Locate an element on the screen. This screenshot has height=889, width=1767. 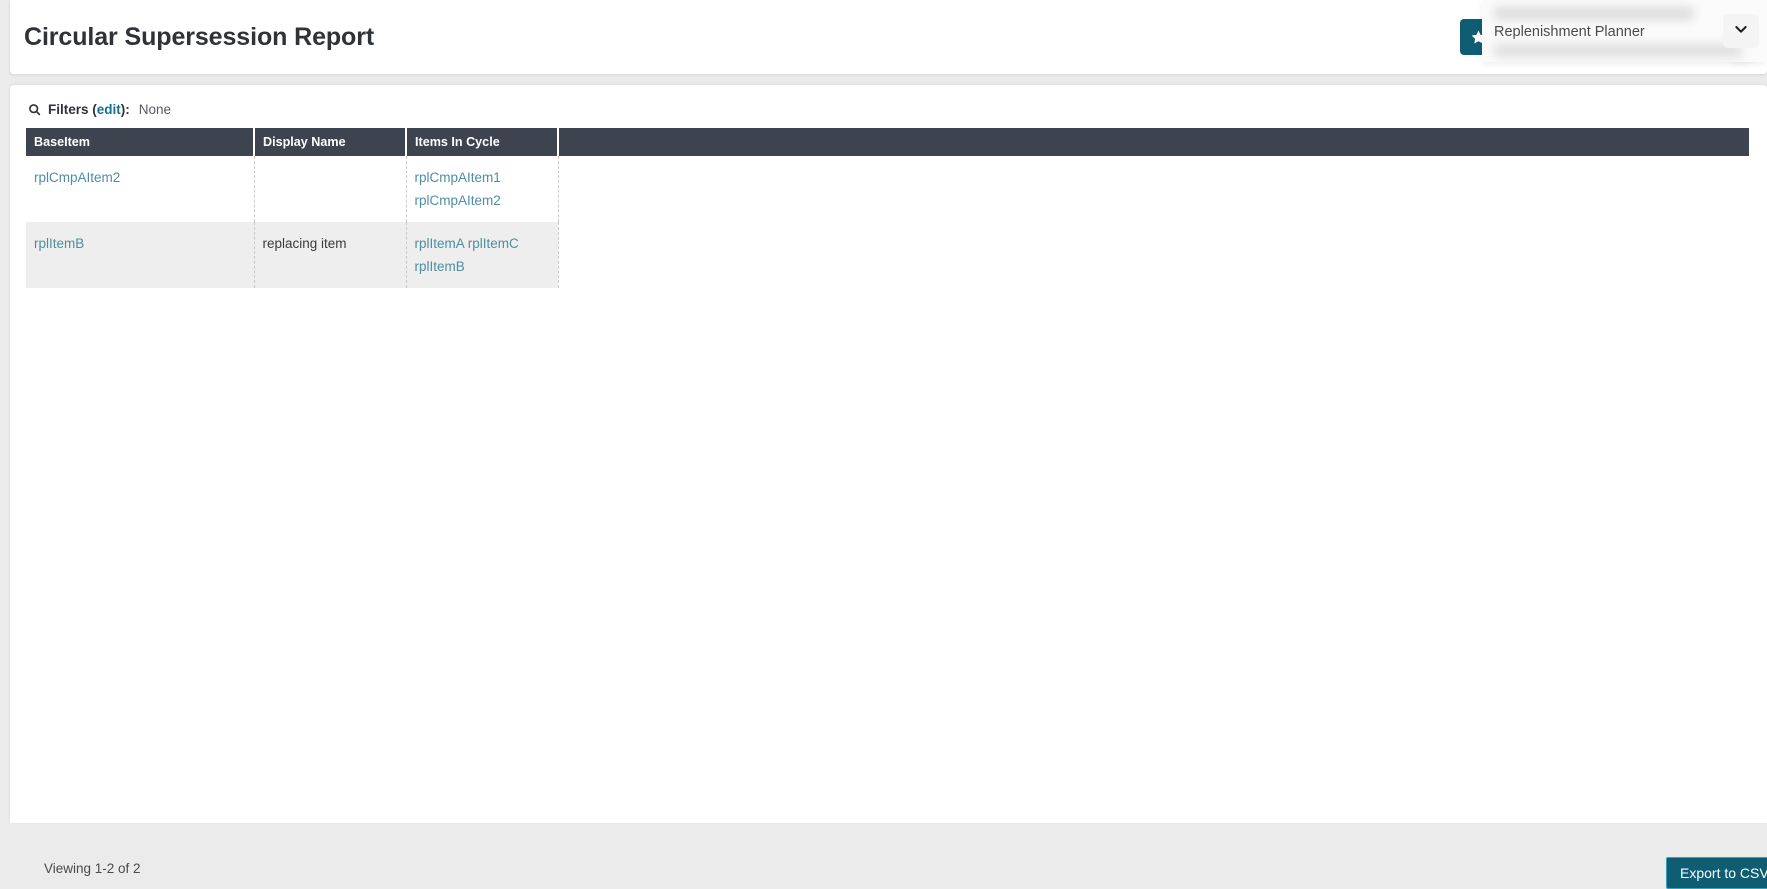
filters-label: Filters ( is located at coordinates (72, 109).